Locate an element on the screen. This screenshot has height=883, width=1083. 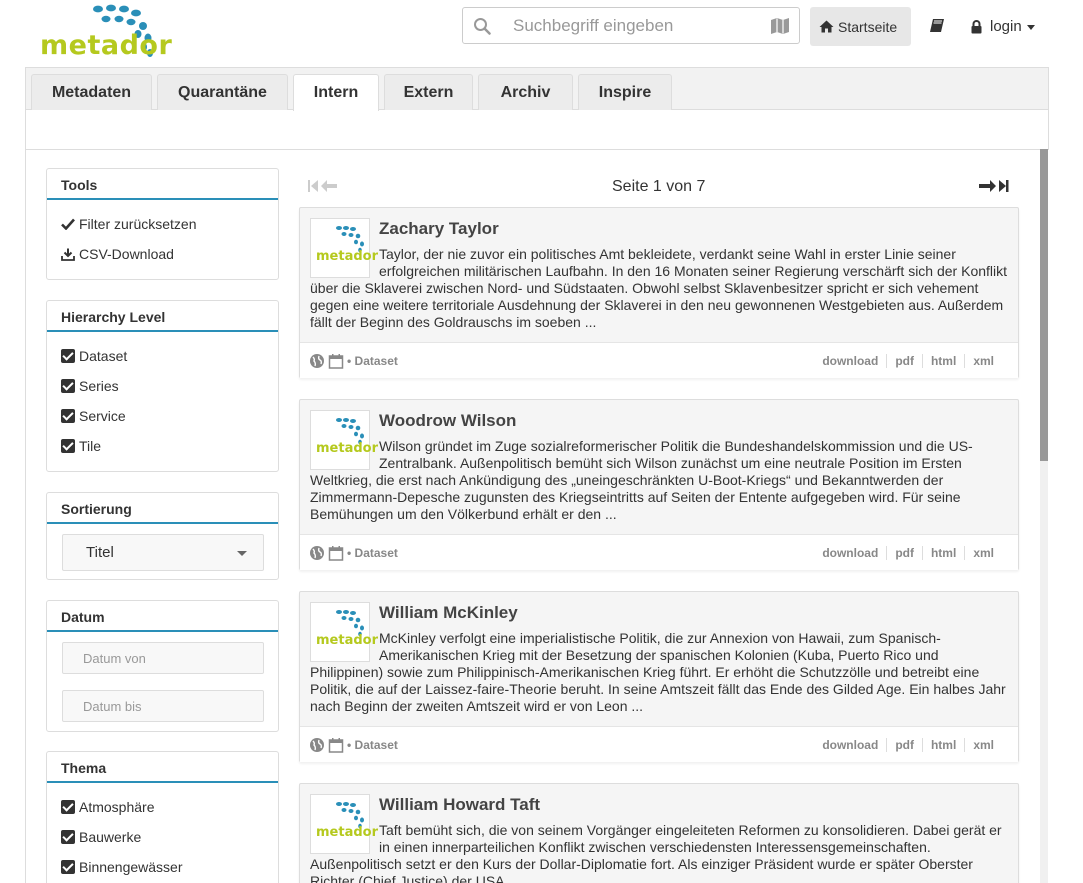
option-label: Tile is located at coordinates (90, 446).